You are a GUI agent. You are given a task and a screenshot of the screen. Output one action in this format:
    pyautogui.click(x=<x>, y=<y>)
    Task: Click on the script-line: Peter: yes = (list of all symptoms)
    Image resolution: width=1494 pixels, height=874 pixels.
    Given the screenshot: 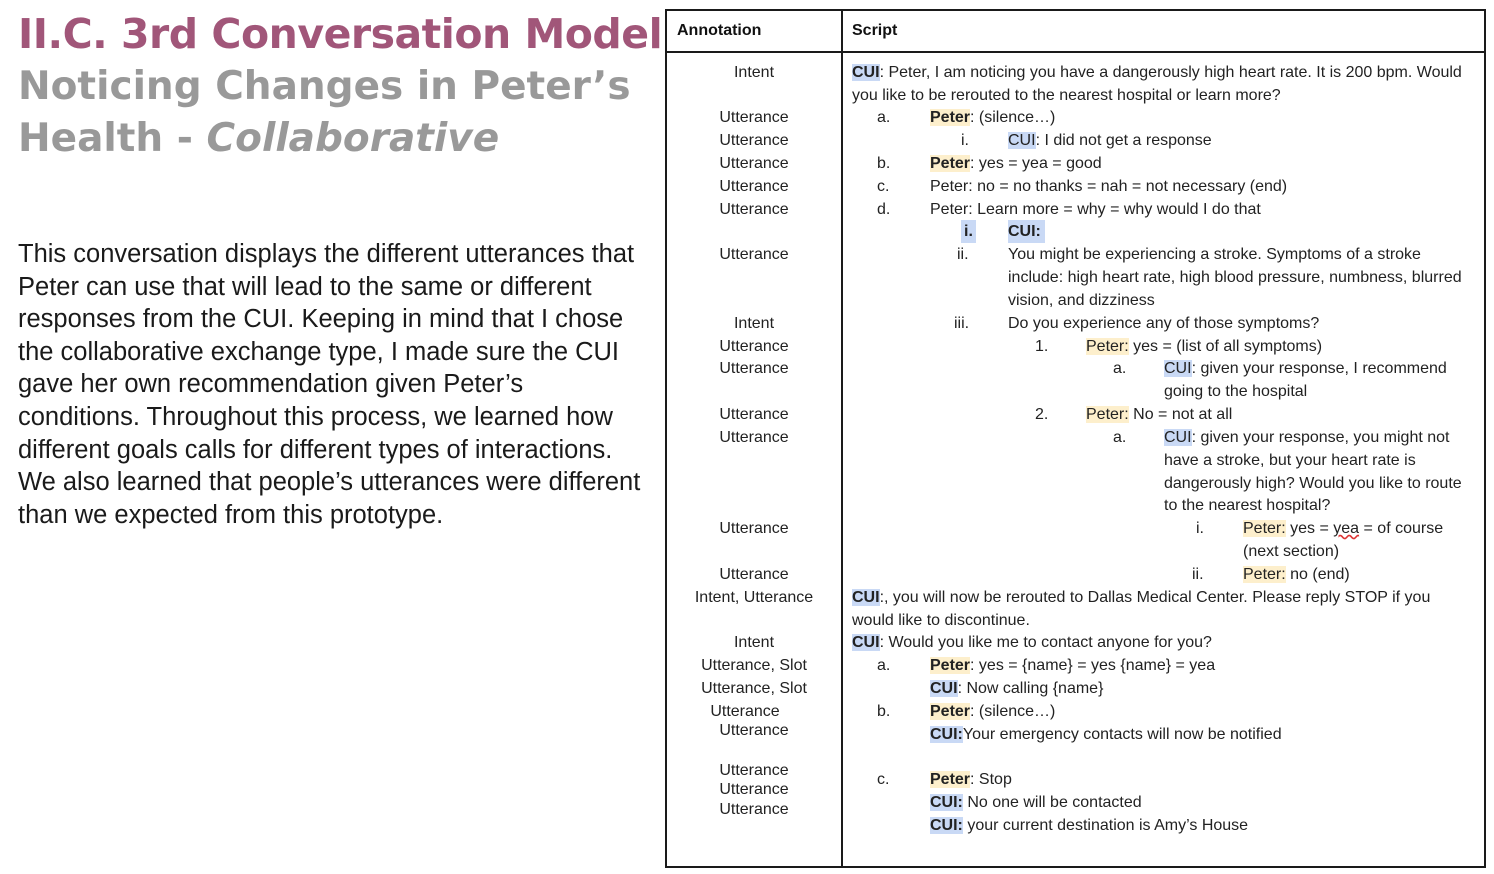 What is the action you would take?
    pyautogui.click(x=1204, y=346)
    